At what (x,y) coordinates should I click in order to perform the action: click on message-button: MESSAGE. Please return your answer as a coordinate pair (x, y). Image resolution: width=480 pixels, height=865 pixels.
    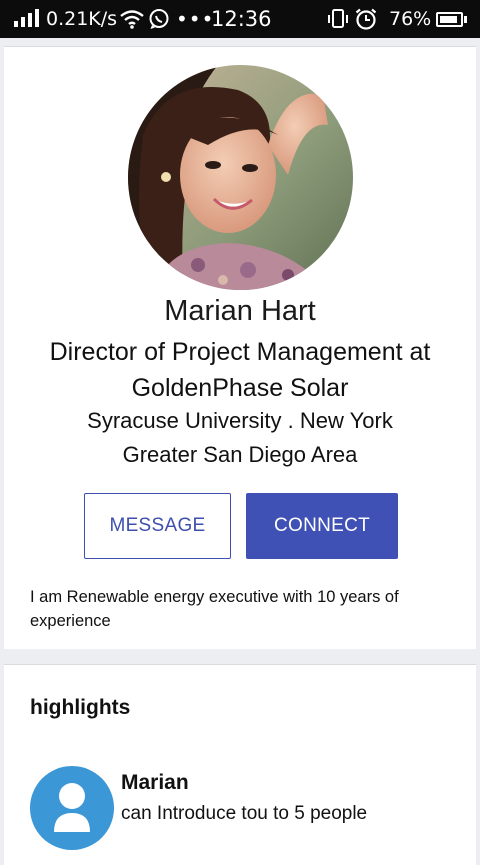
    Looking at the image, I should click on (157, 526).